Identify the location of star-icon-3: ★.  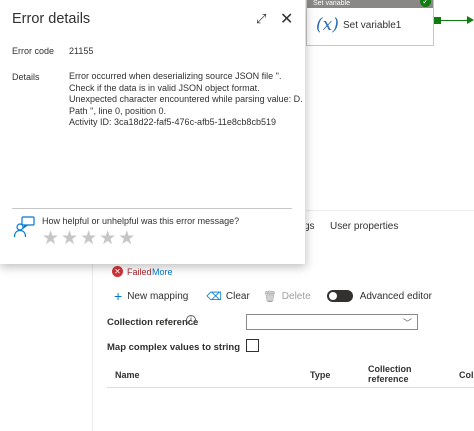
(88, 239).